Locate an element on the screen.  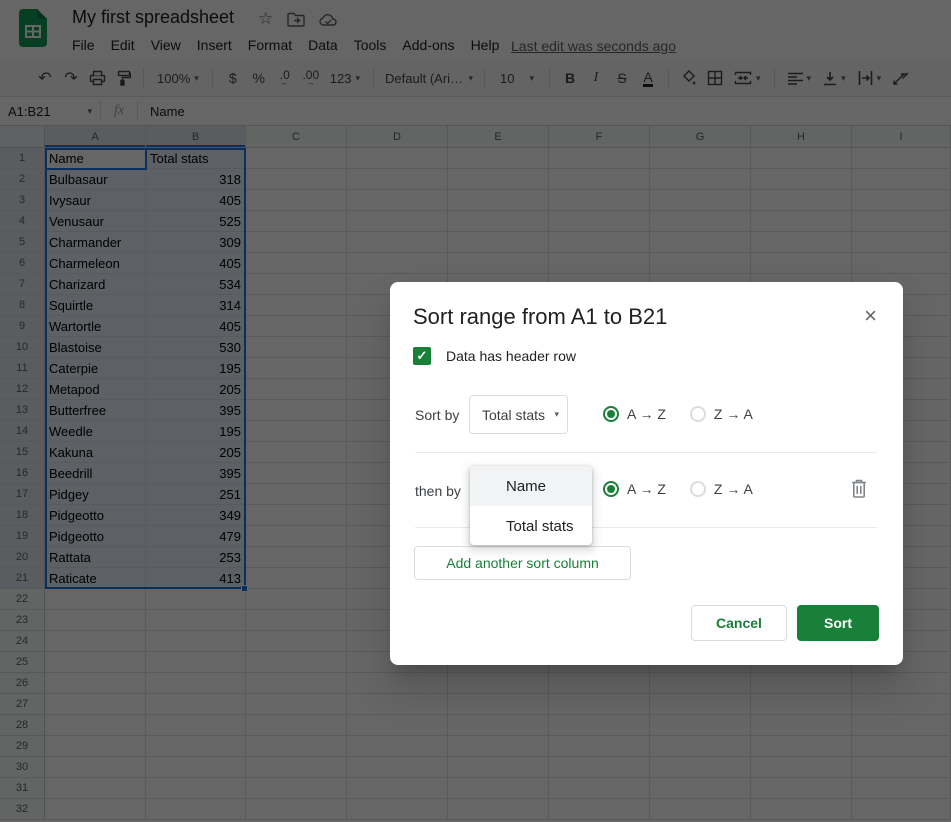
header-row-checkbox-label: Data has header row is located at coordinates (511, 356).